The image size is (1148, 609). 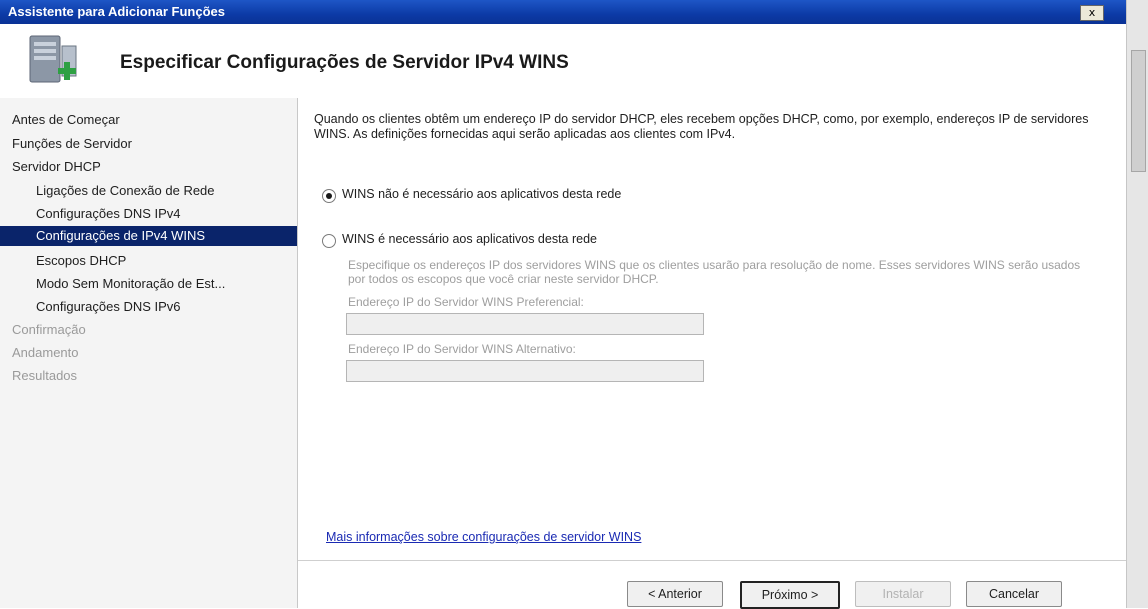 I want to click on sidebar-item-confirmacao: Confirmação, so click(x=49, y=329).